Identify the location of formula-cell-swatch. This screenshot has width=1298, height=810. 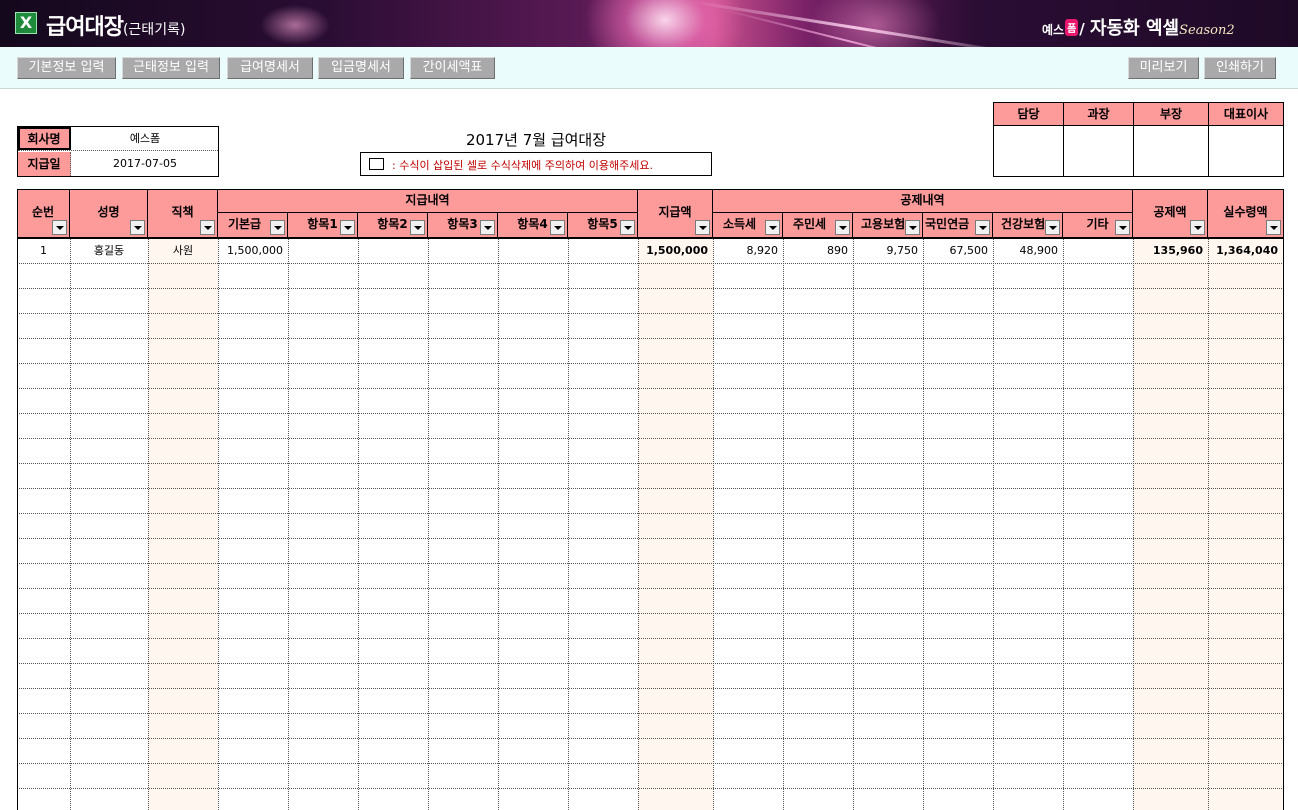
(376, 164).